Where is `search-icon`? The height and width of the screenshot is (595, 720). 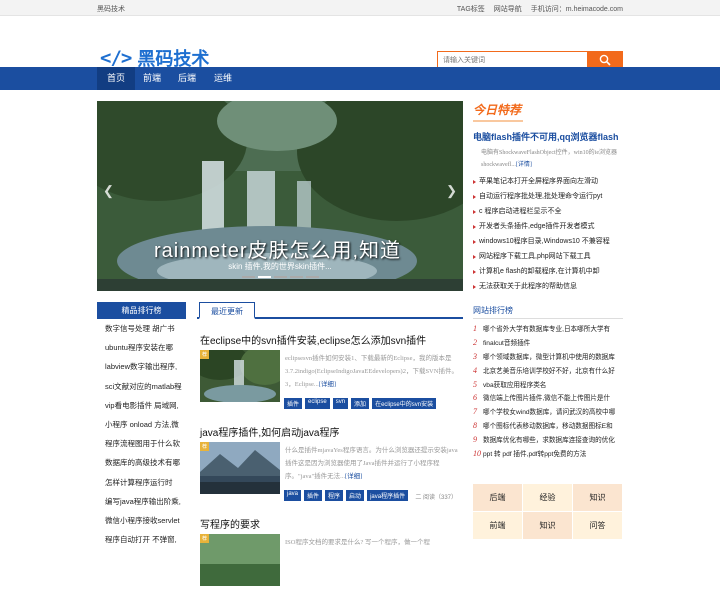 search-icon is located at coordinates (605, 60).